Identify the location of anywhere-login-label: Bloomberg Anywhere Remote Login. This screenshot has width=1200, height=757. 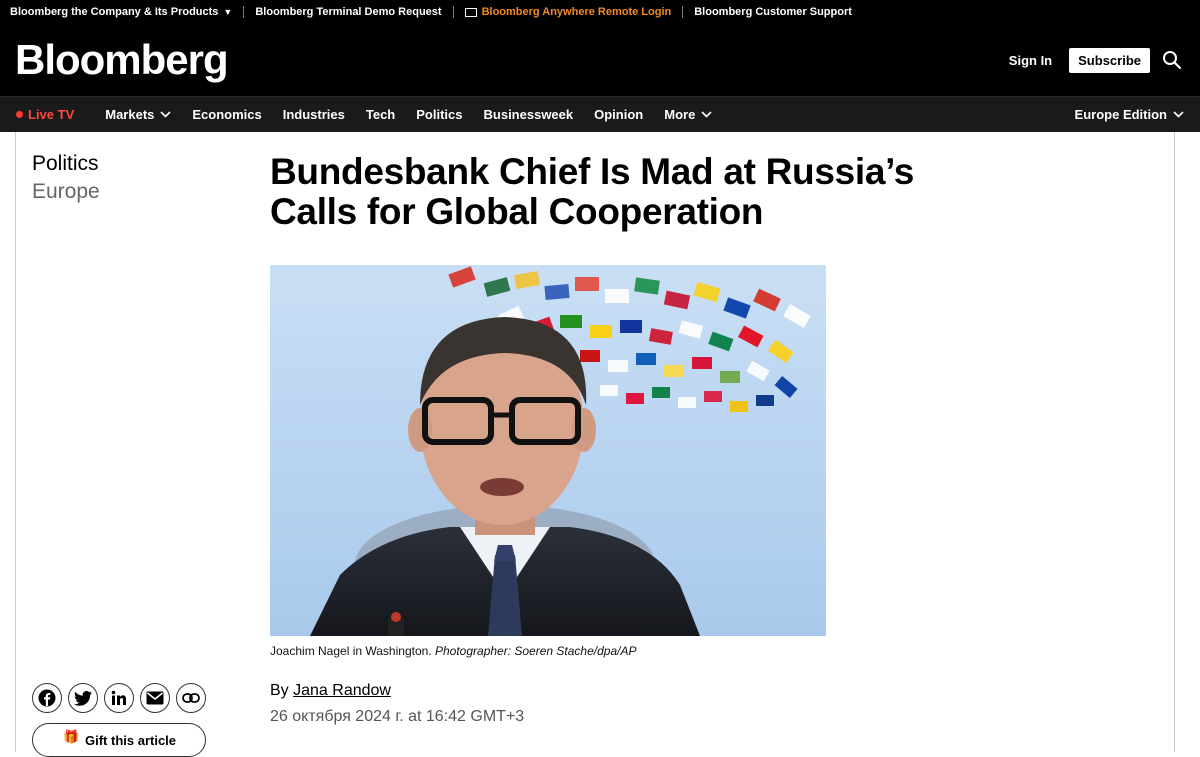
(576, 12).